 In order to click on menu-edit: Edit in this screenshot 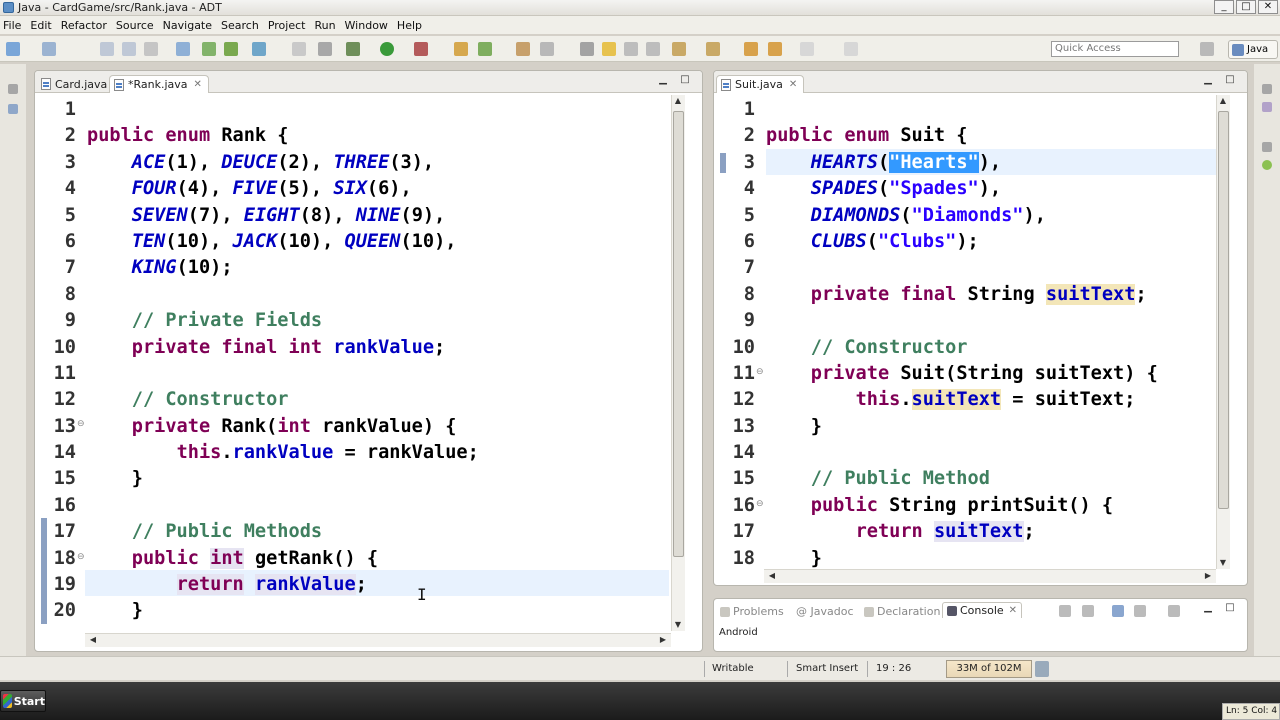, I will do `click(42, 25)`.